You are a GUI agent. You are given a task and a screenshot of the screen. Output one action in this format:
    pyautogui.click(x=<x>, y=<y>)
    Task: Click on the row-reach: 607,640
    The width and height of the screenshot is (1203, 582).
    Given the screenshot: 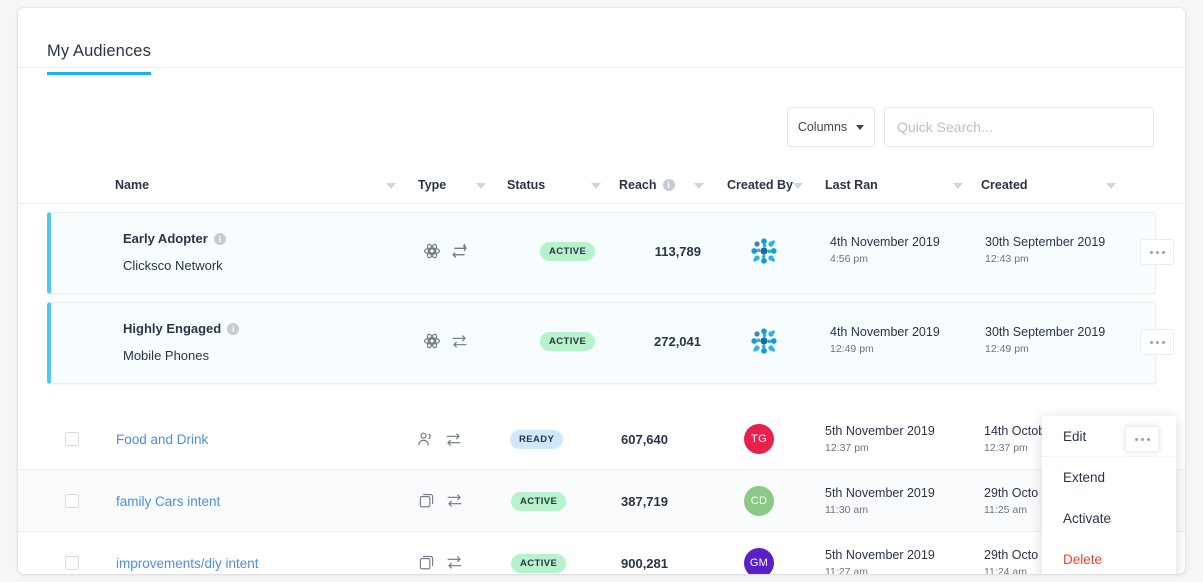 What is the action you would take?
    pyautogui.click(x=644, y=439)
    